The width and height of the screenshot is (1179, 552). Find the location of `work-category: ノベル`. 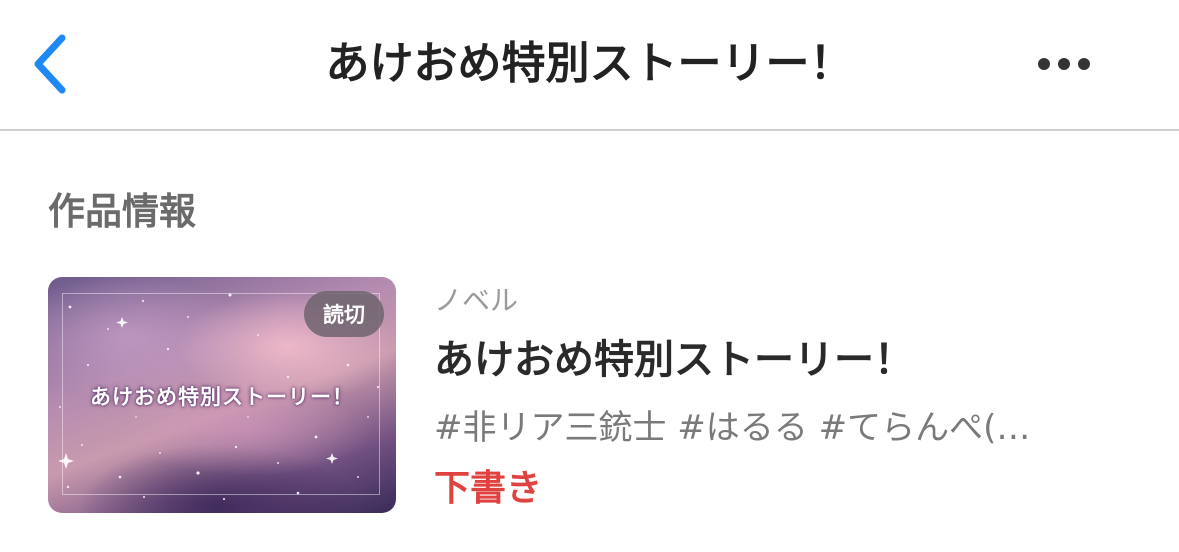

work-category: ノベル is located at coordinates (476, 300).